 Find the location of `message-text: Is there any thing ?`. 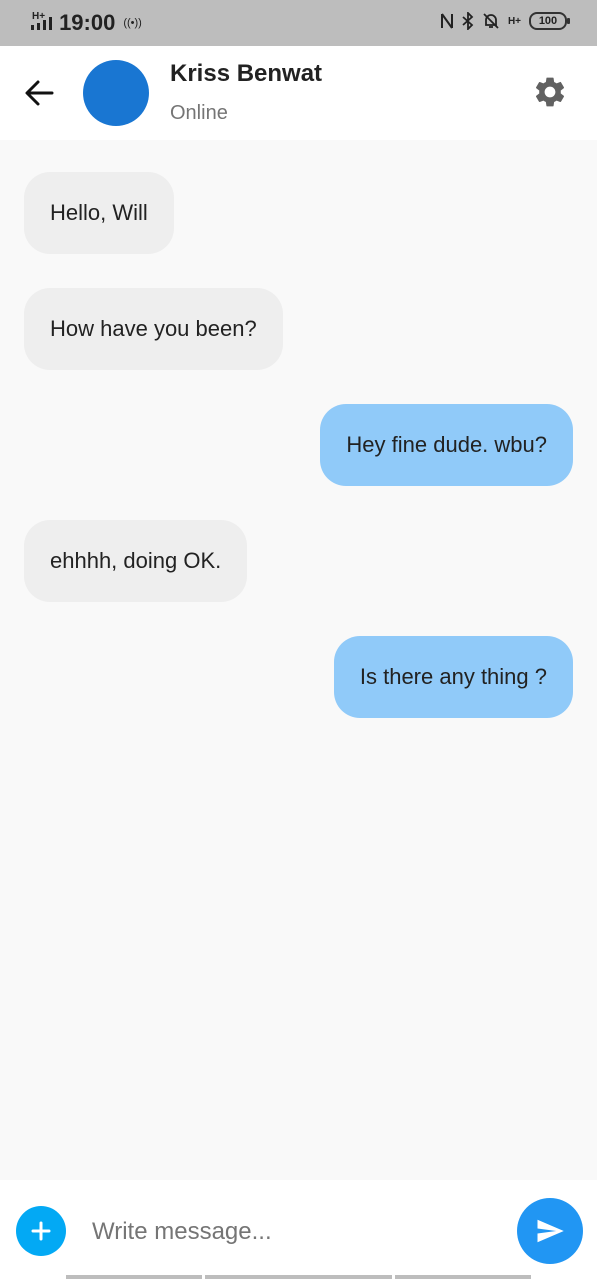

message-text: Is there any thing ? is located at coordinates (453, 676).